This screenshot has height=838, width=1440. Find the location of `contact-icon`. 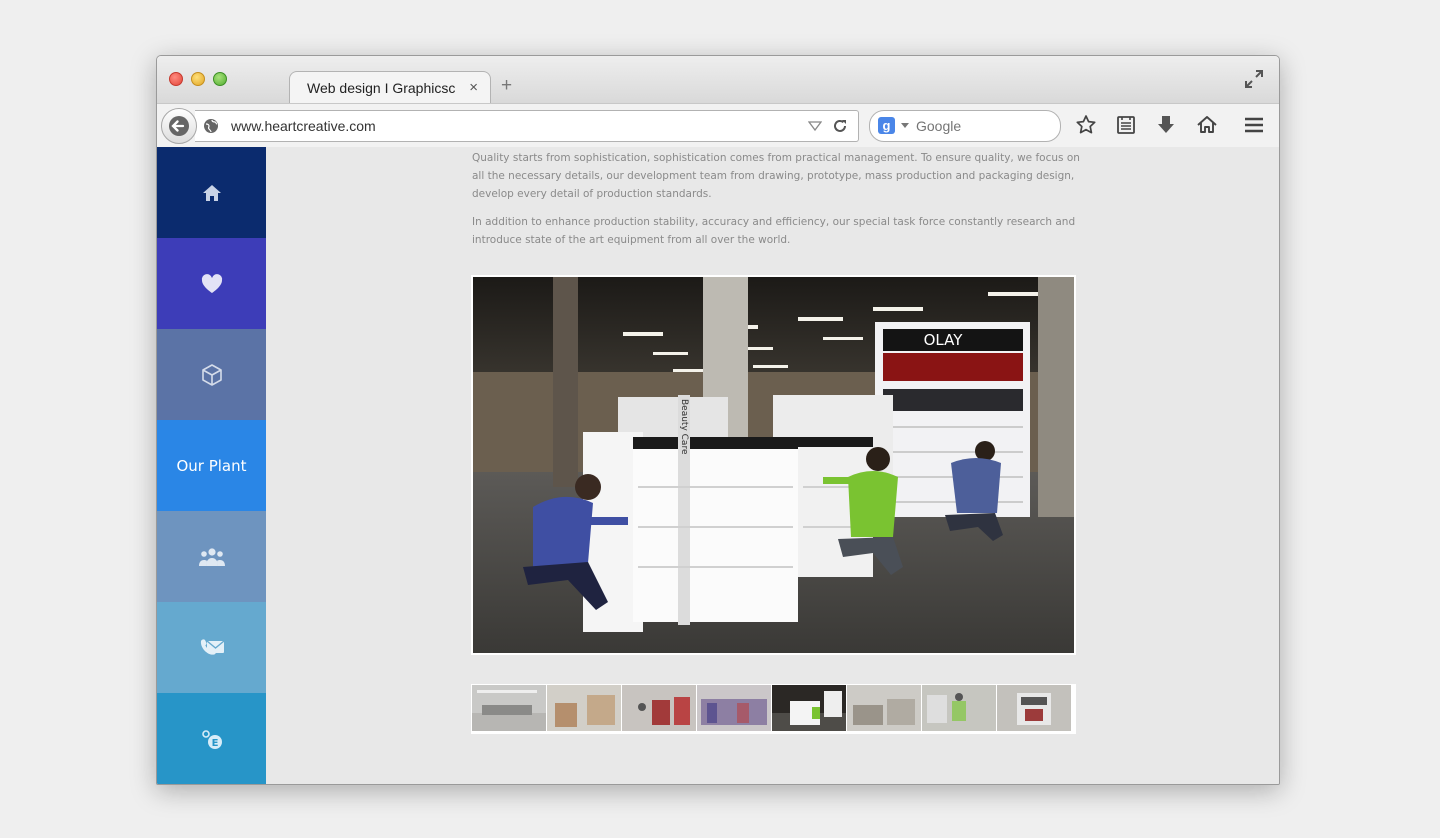

contact-icon is located at coordinates (212, 646).